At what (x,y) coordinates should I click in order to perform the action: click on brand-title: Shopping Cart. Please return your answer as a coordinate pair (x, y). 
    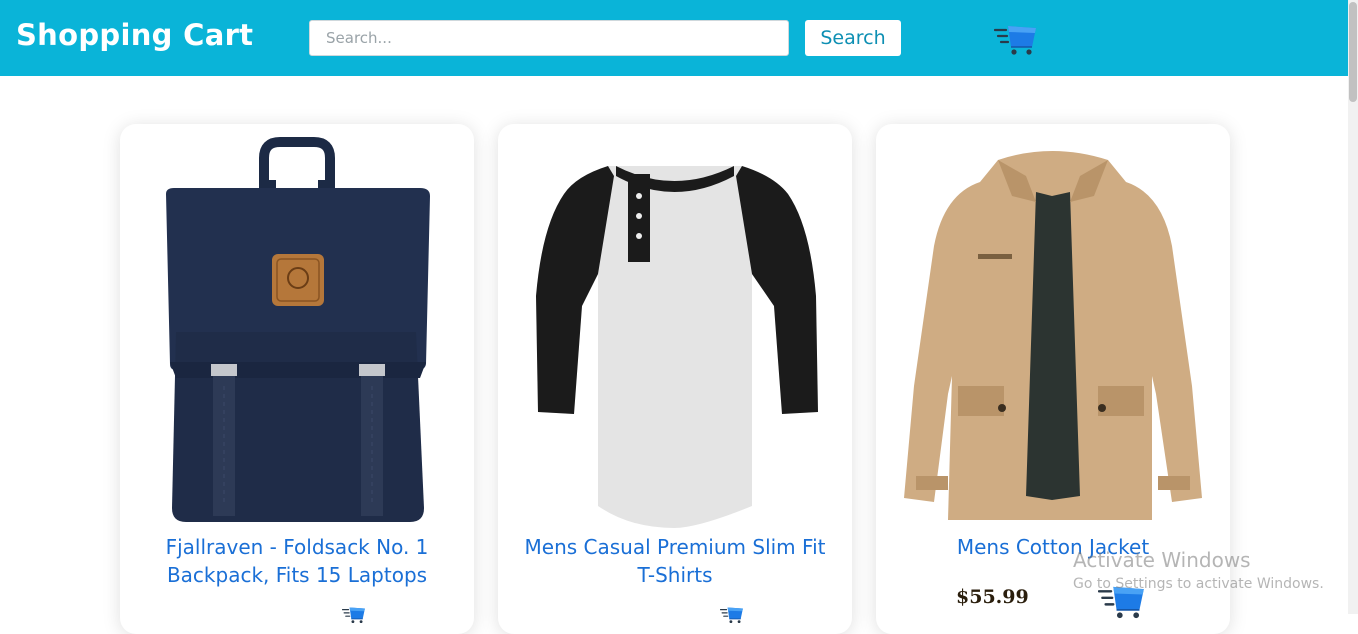
    Looking at the image, I should click on (134, 35).